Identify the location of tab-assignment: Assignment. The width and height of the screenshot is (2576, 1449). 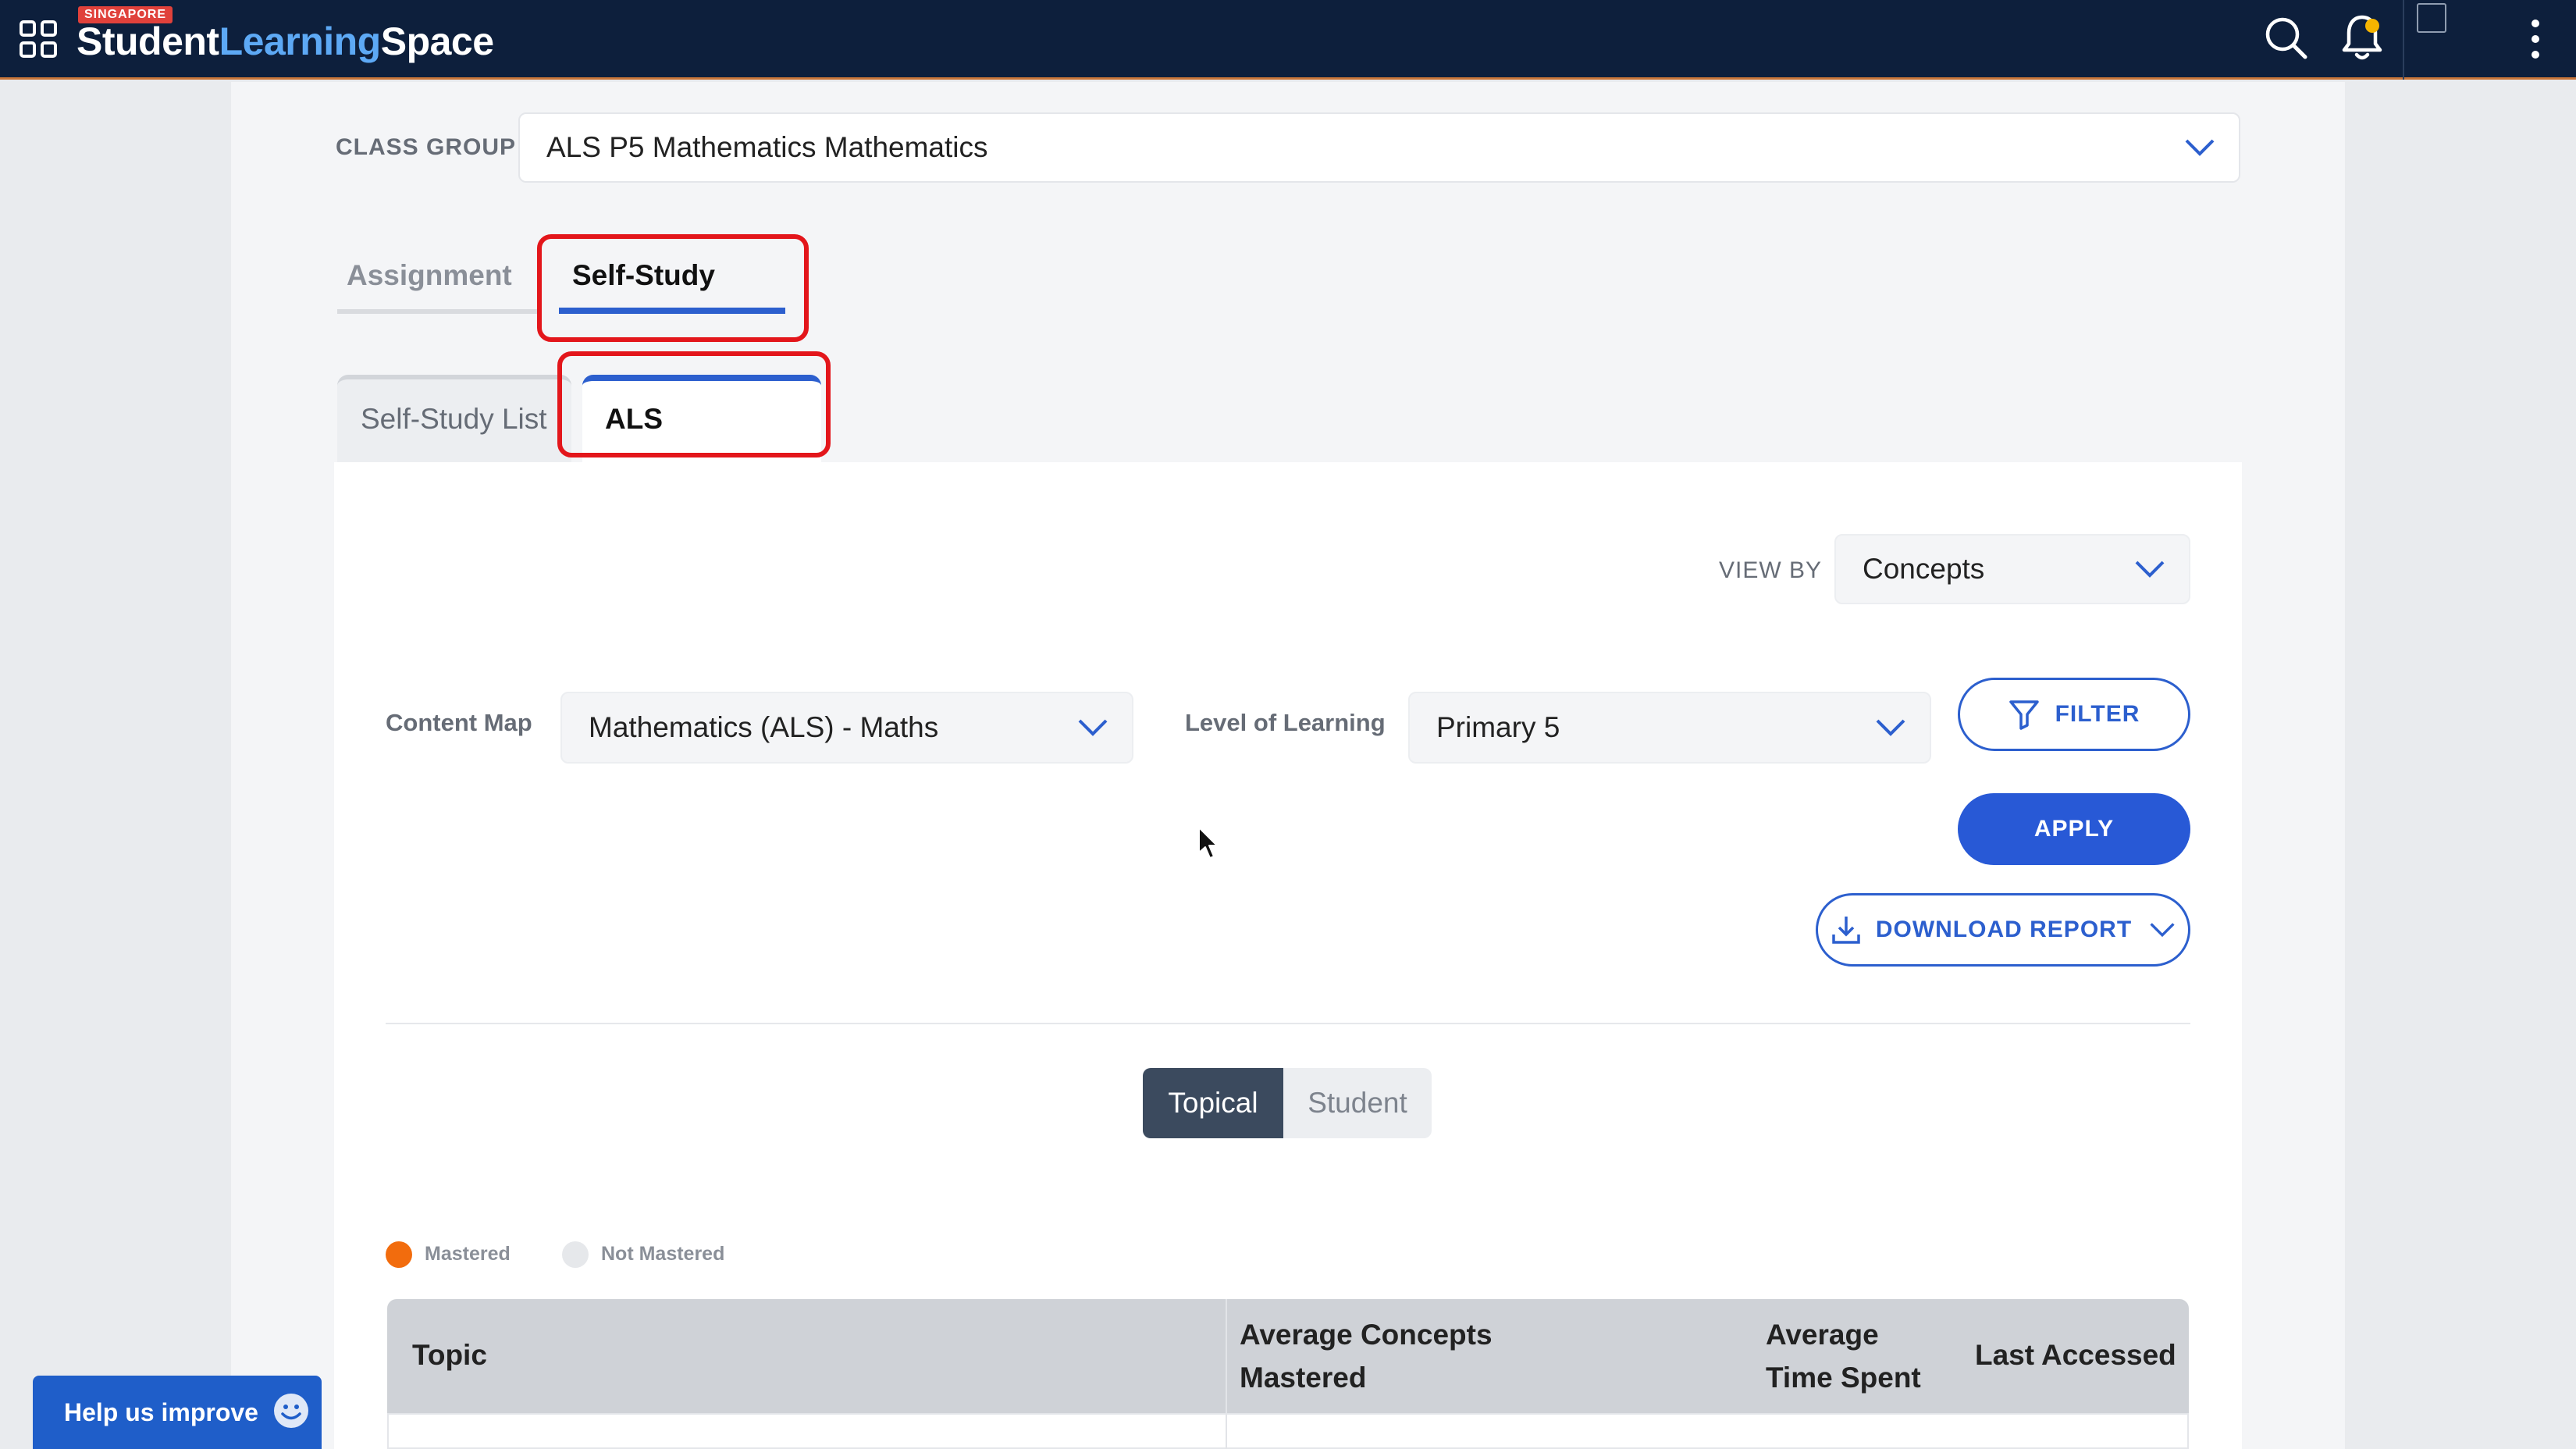
(429, 275).